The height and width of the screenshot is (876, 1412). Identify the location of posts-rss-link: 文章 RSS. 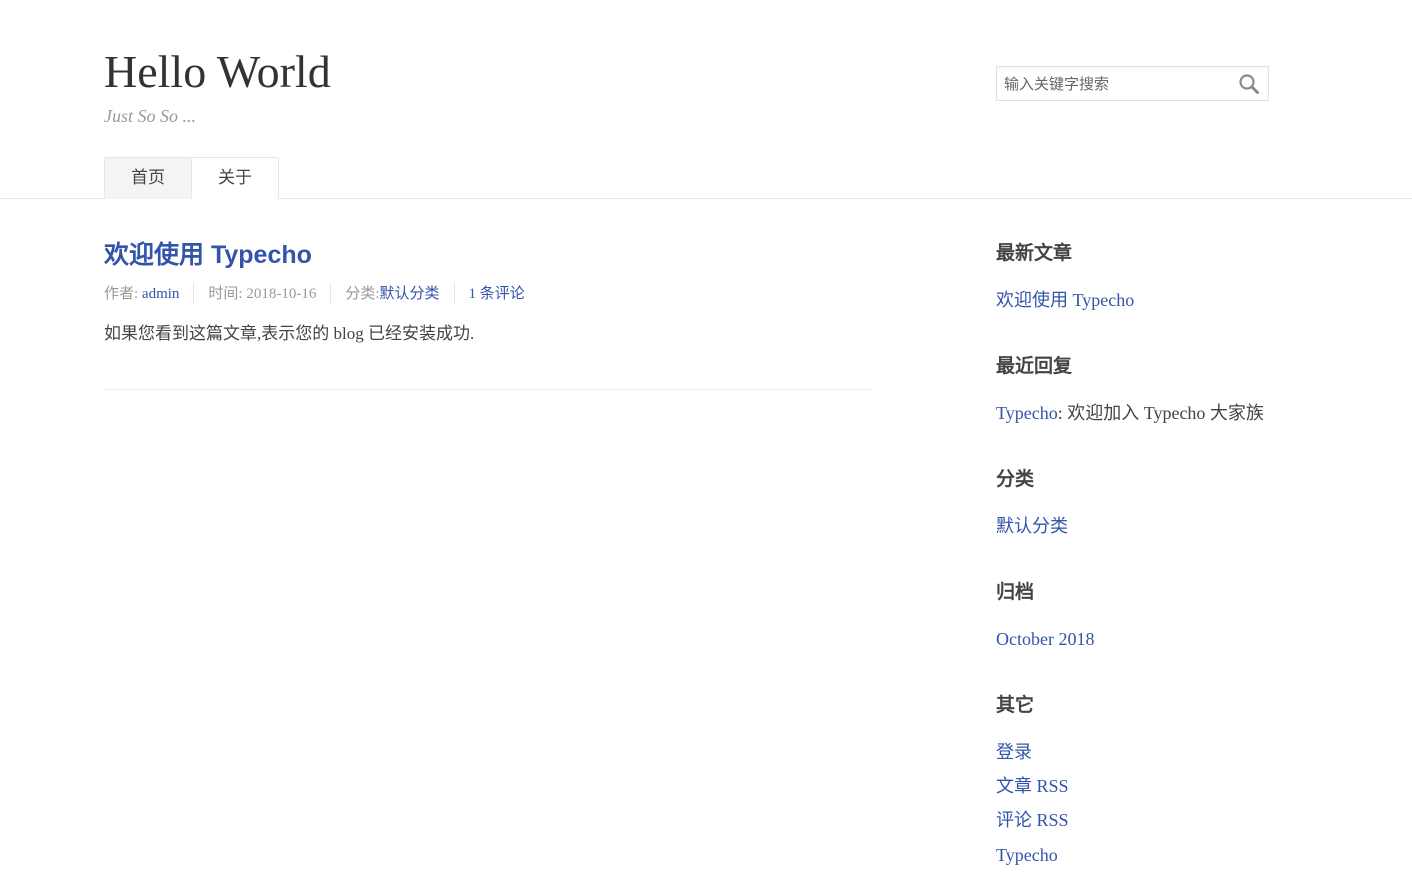
(1032, 786).